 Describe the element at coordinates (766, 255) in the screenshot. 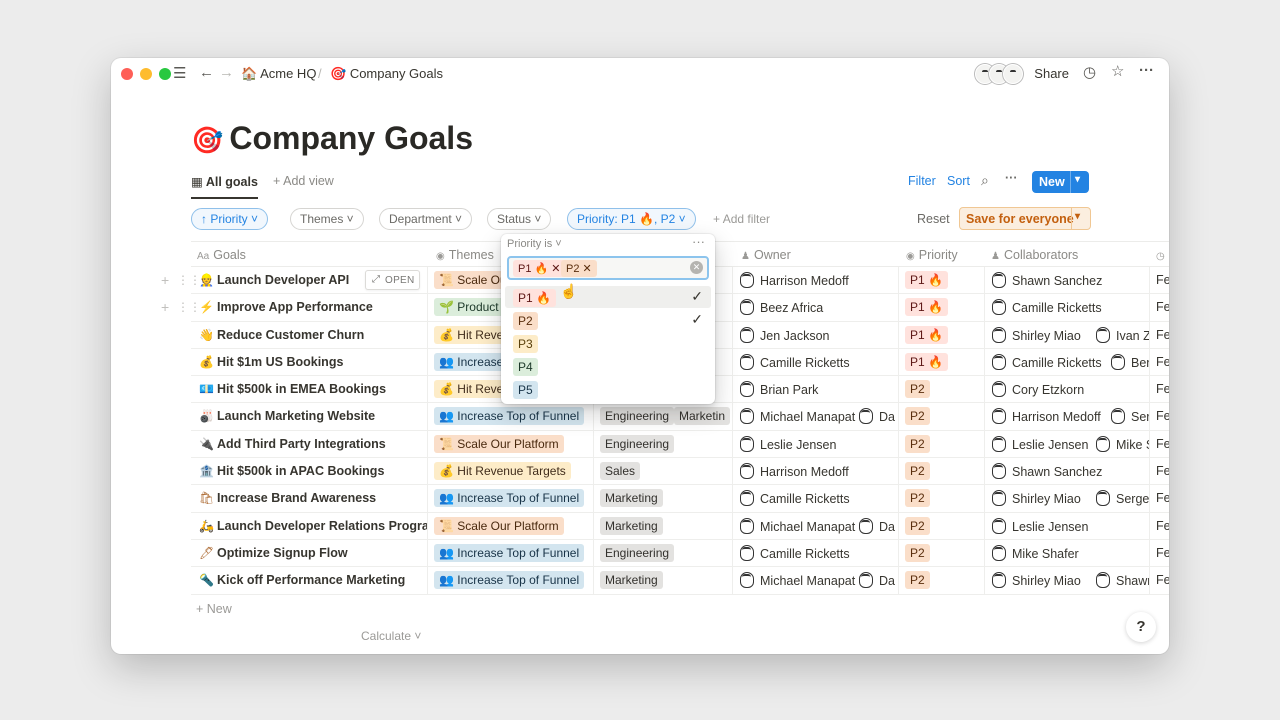

I see `column-header-owner: ♟ Owner` at that location.